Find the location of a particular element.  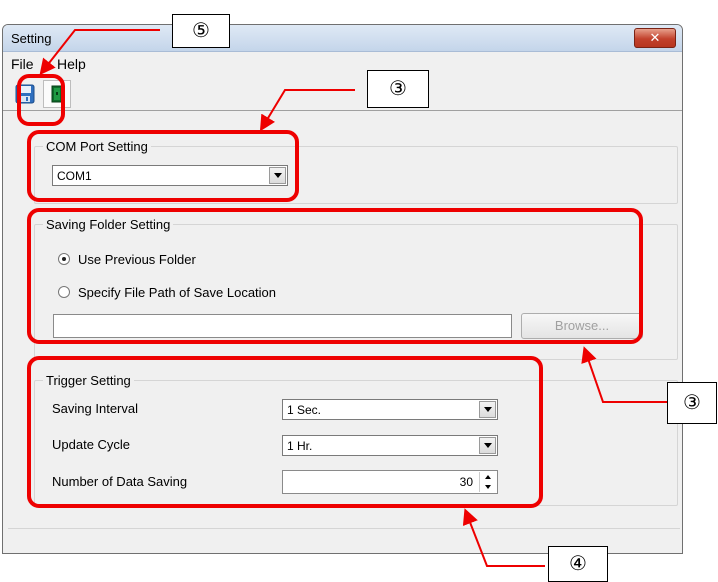

menu-file: File is located at coordinates (22, 64).